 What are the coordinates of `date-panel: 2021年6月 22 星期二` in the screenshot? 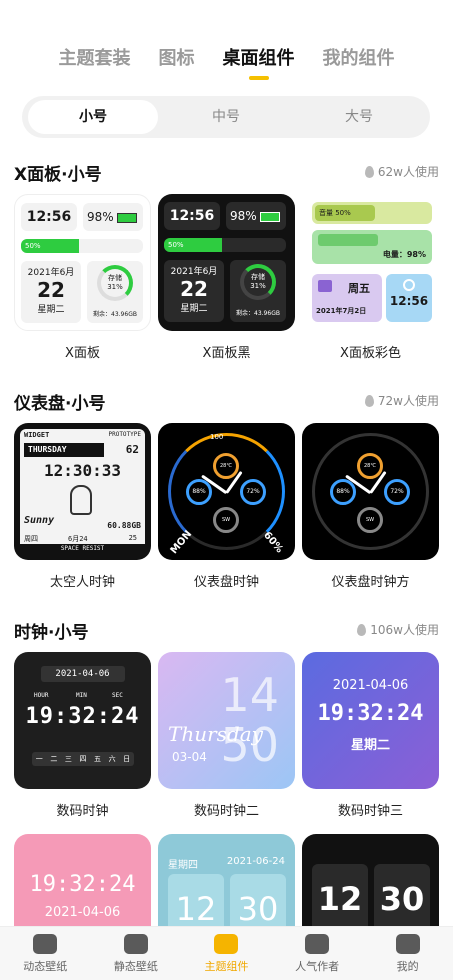 It's located at (51, 292).